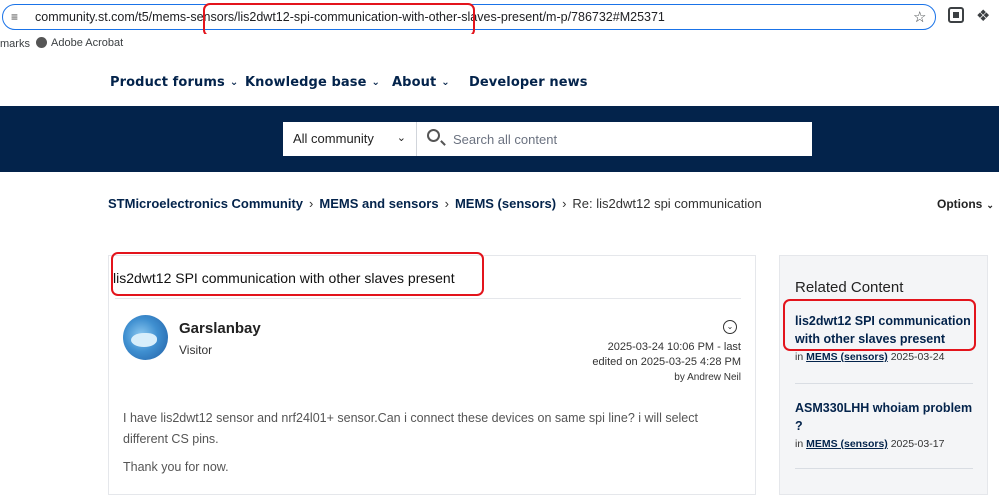 The height and width of the screenshot is (495, 999). Describe the element at coordinates (919, 17) in the screenshot. I see `bookmark-star-icon: ☆` at that location.